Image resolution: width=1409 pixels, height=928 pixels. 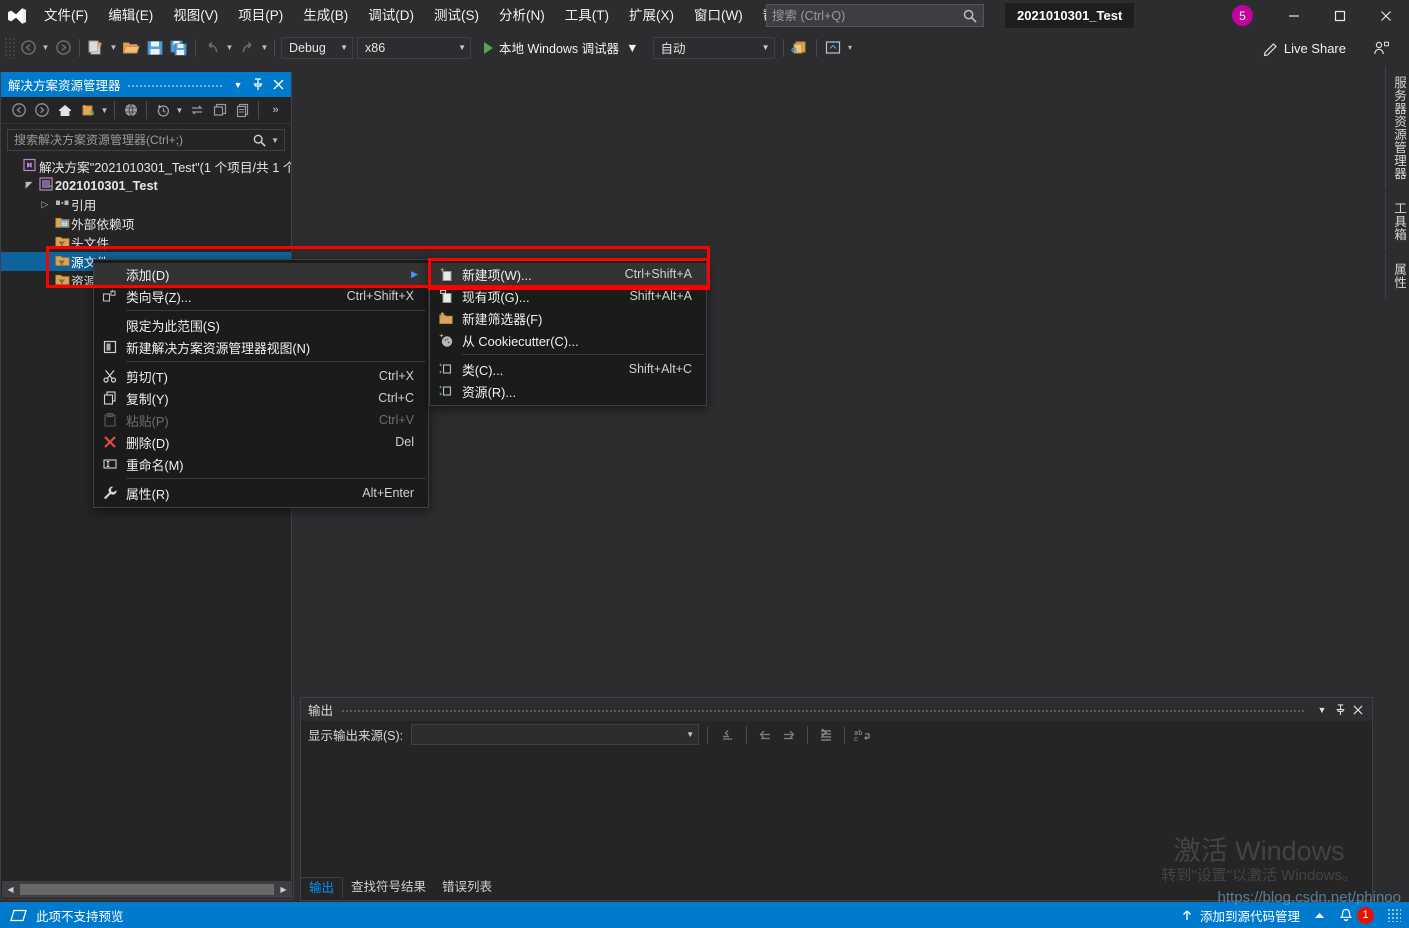 What do you see at coordinates (238, 84) in the screenshot?
I see `panel-menu-chevron-icon: ▼` at bounding box center [238, 84].